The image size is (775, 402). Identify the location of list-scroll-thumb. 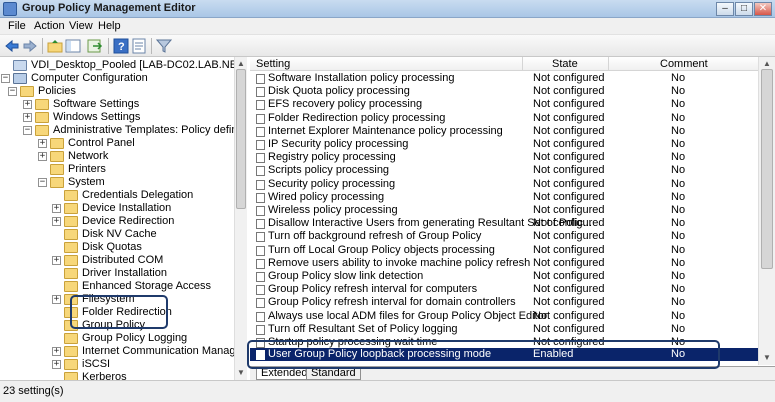
(767, 169).